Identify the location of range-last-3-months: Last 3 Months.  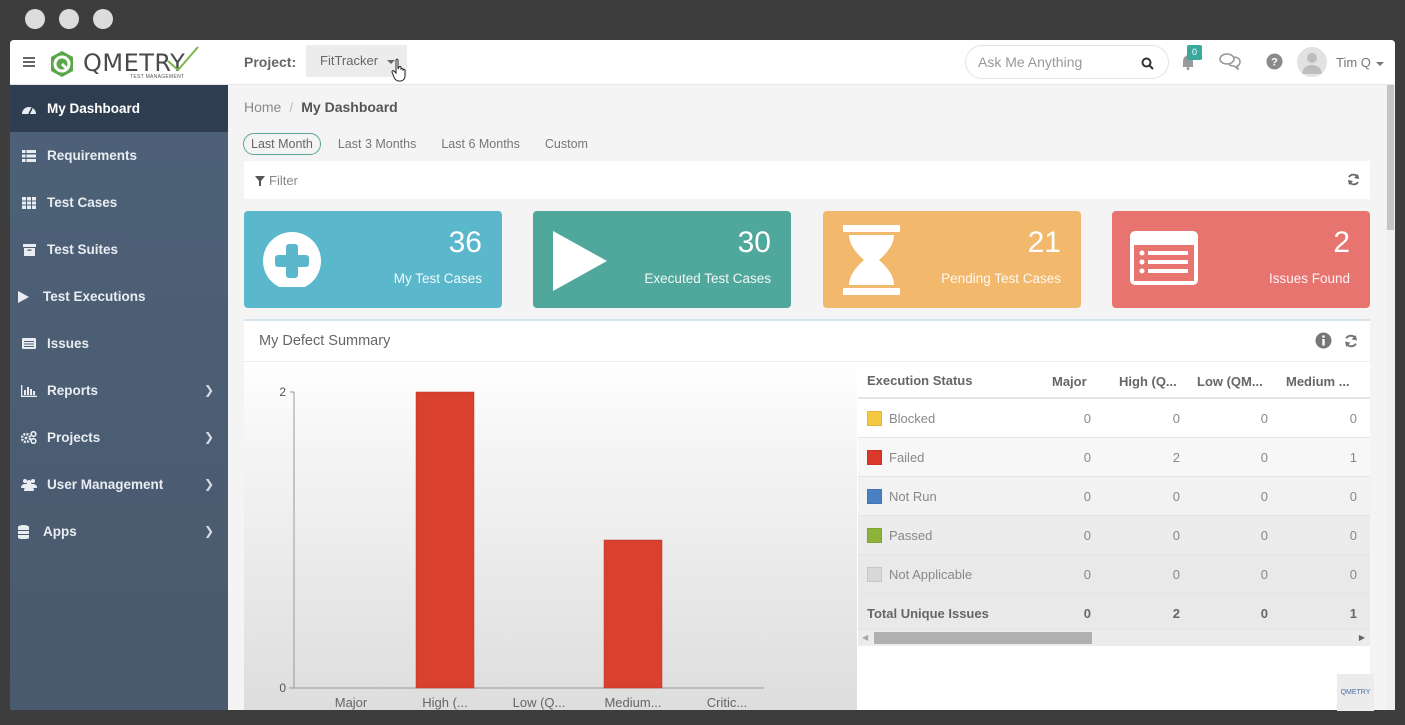
(377, 144).